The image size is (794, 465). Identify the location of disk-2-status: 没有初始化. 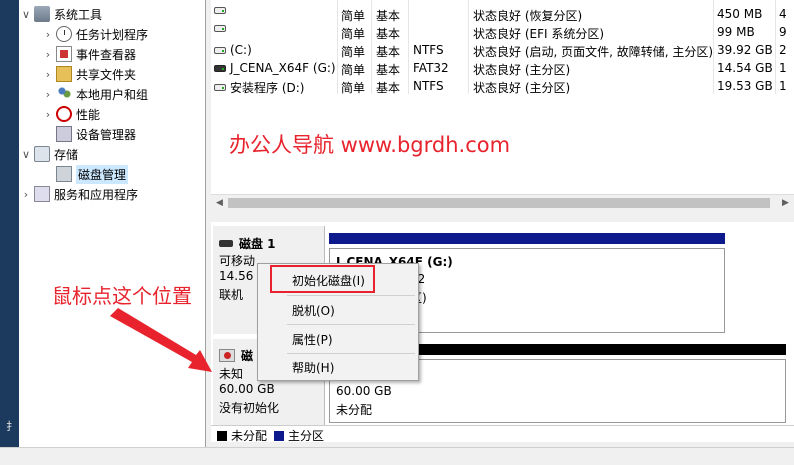
(249, 408).